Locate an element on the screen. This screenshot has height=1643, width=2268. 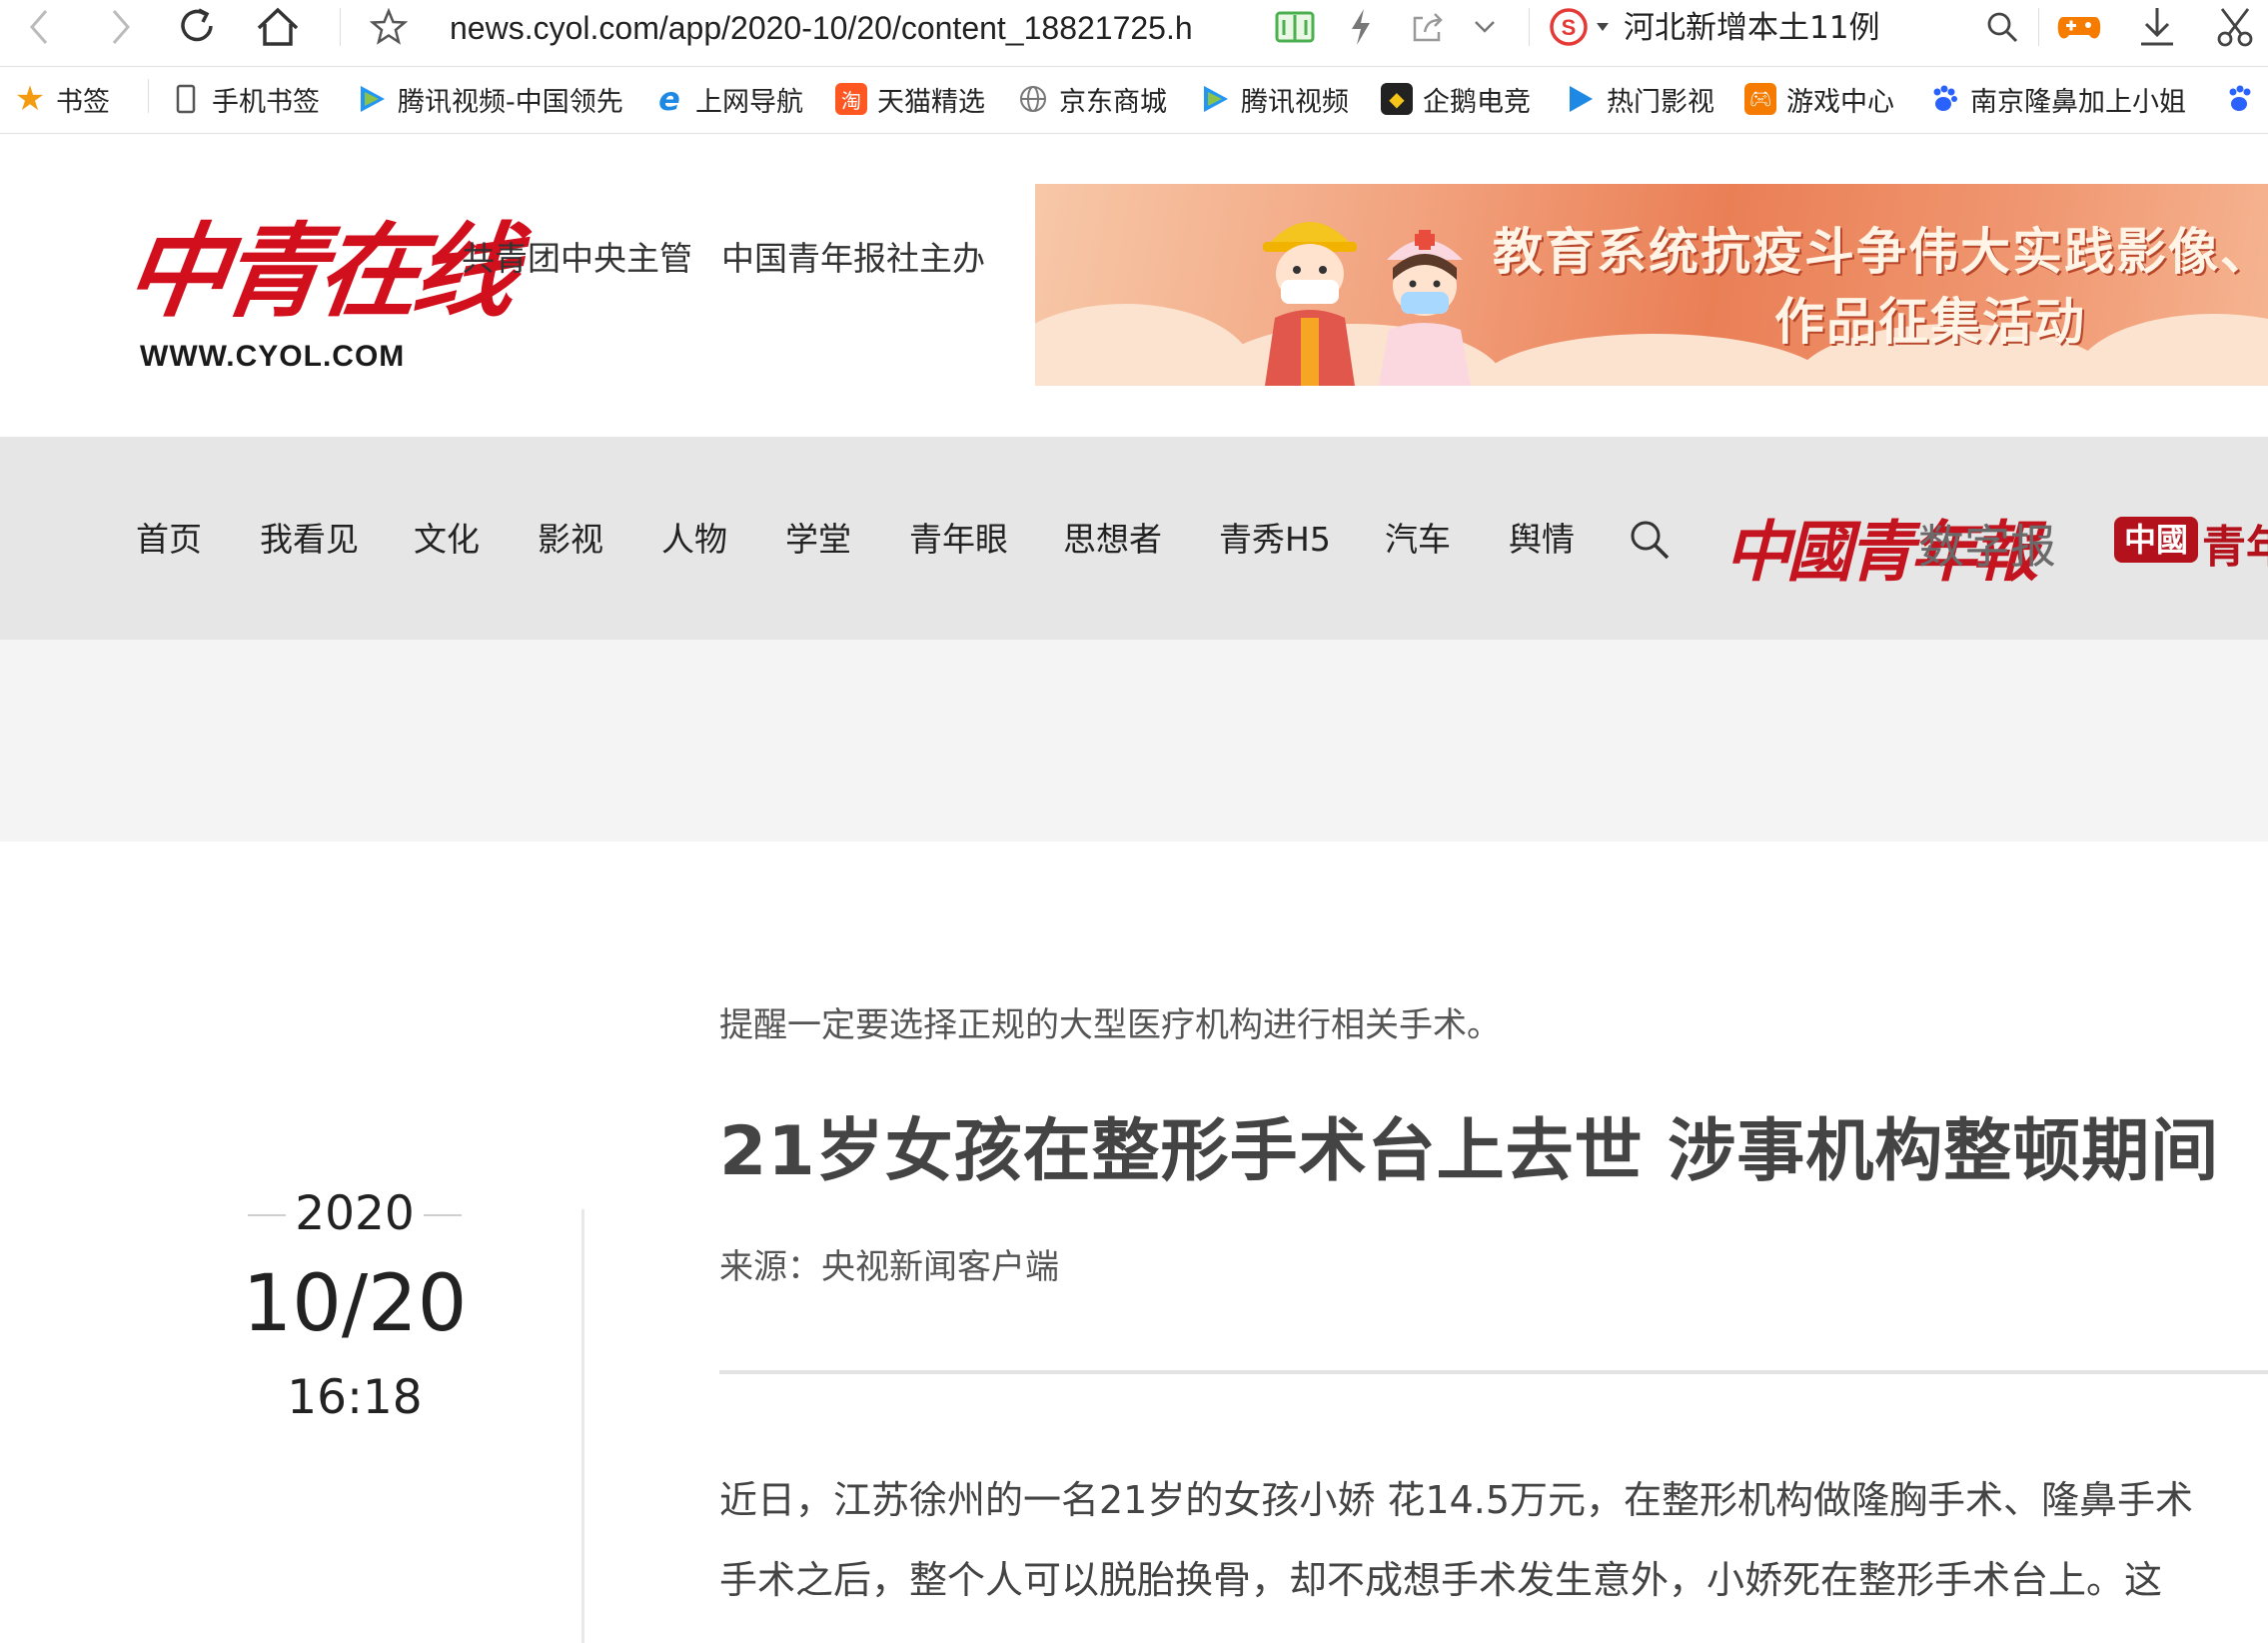
bookmark-label: 企鹅电竞 is located at coordinates (1477, 102).